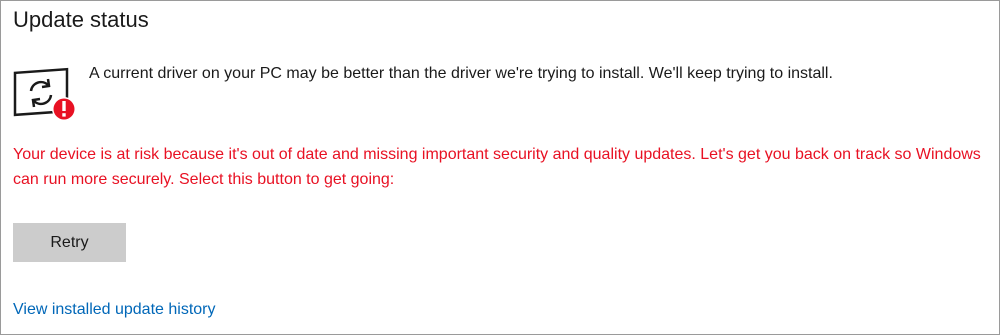  I want to click on alert-badge-icon, so click(64, 109).